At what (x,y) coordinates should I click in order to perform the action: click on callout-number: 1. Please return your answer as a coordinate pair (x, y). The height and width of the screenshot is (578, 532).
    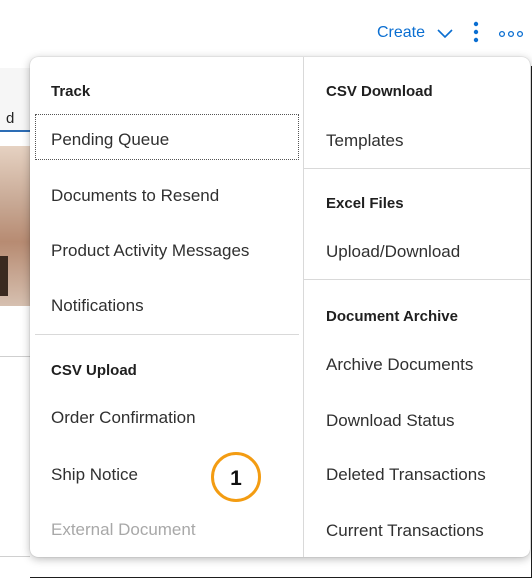
    Looking at the image, I should click on (236, 478).